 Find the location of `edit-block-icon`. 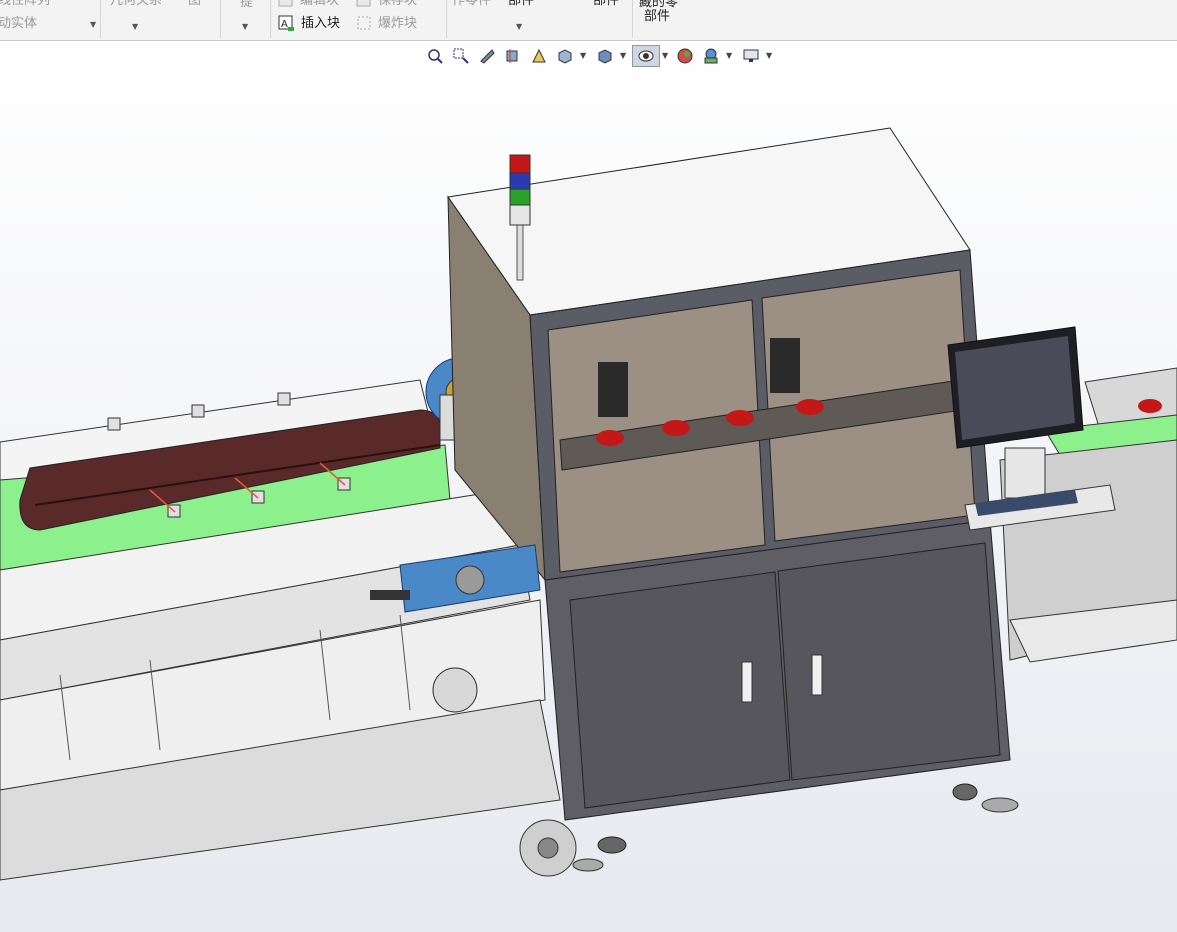

edit-block-icon is located at coordinates (286, 4).